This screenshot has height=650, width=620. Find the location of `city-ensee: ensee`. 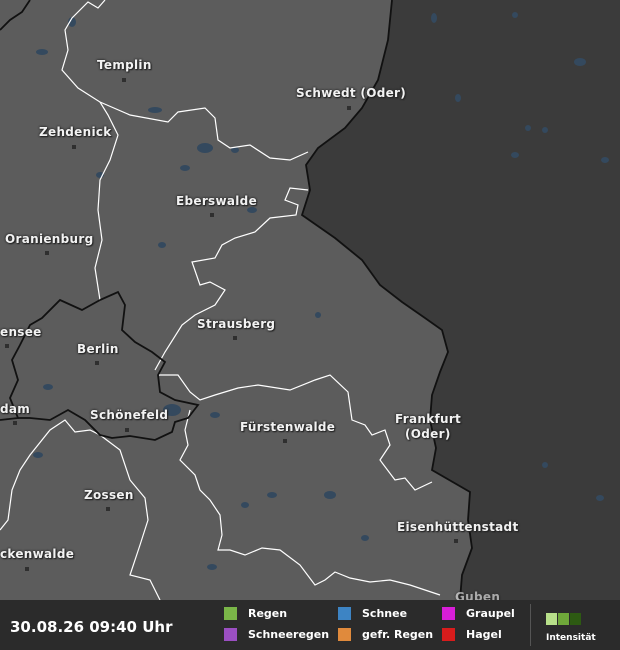

city-ensee: ensee is located at coordinates (21, 332).